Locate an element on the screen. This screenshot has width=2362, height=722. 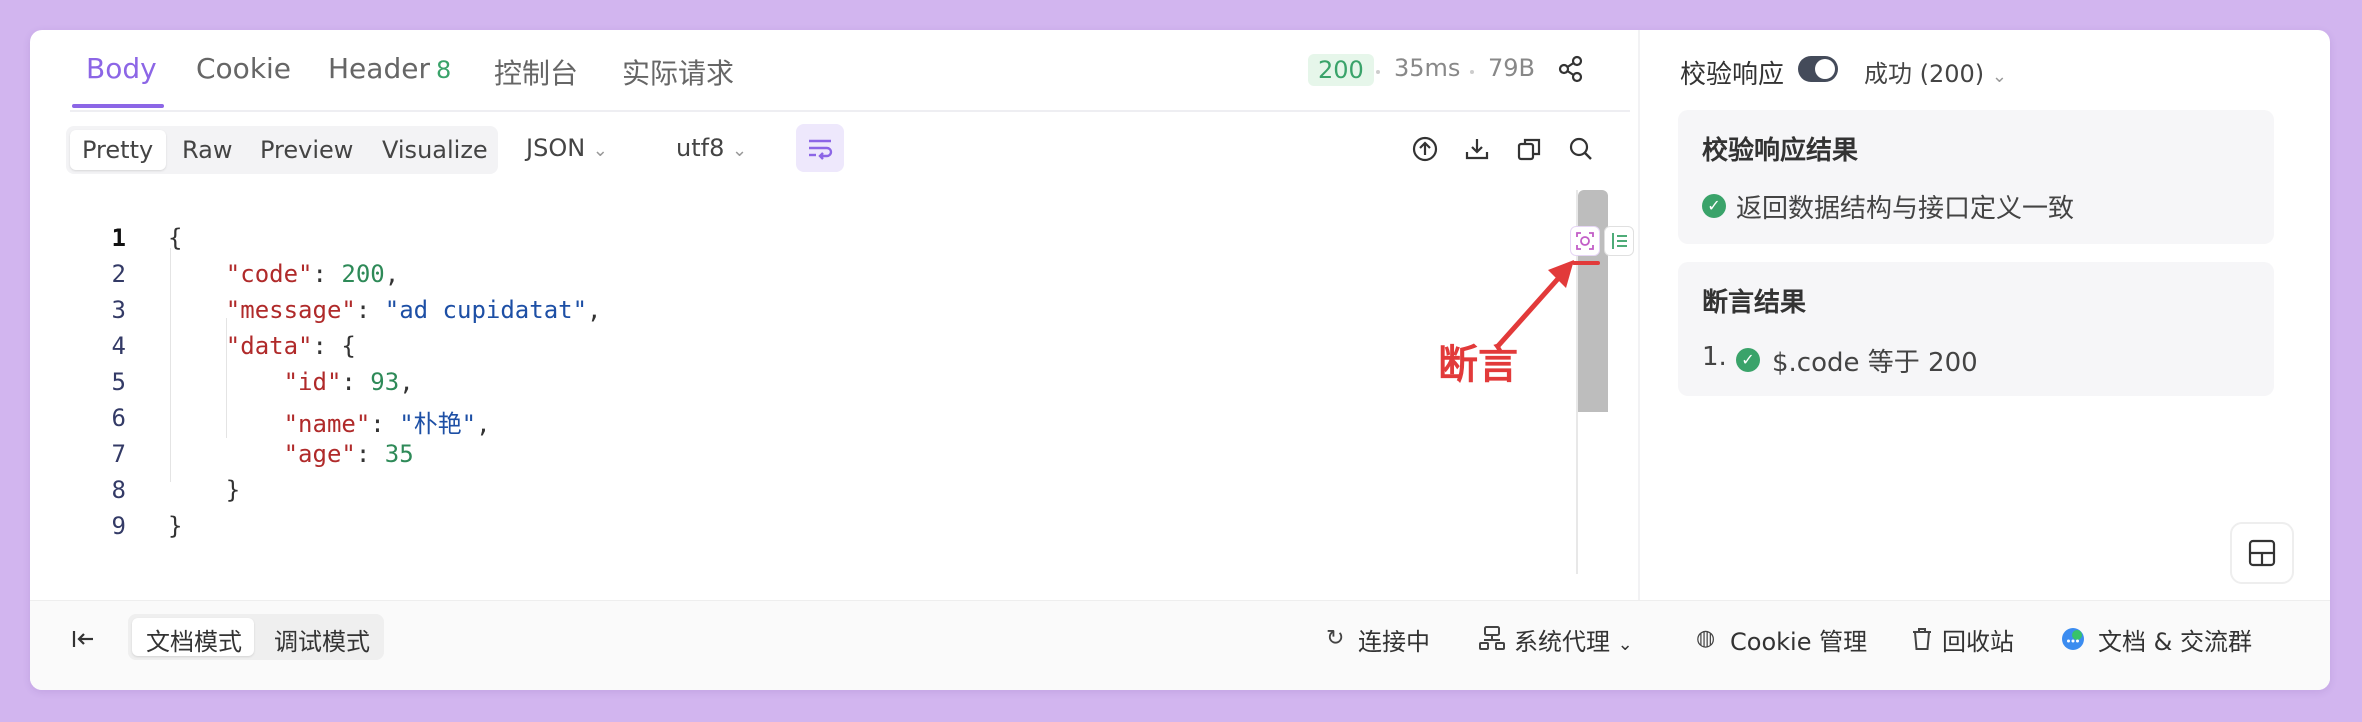
tab-console: 控制台 is located at coordinates (536, 72).